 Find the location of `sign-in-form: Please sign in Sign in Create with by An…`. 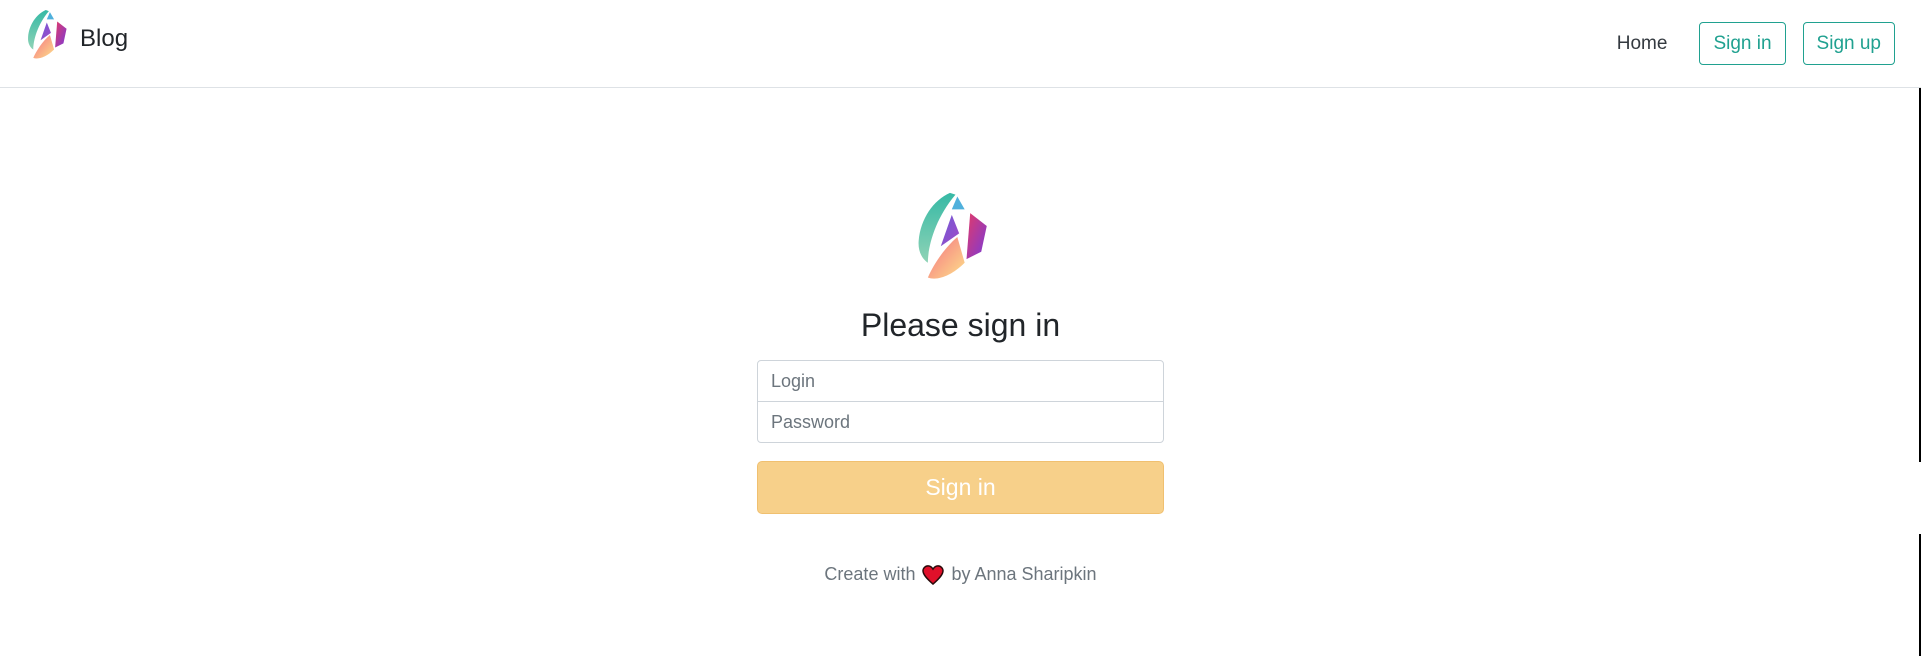

sign-in-form: Please sign in Sign in Create with by An… is located at coordinates (960, 387).